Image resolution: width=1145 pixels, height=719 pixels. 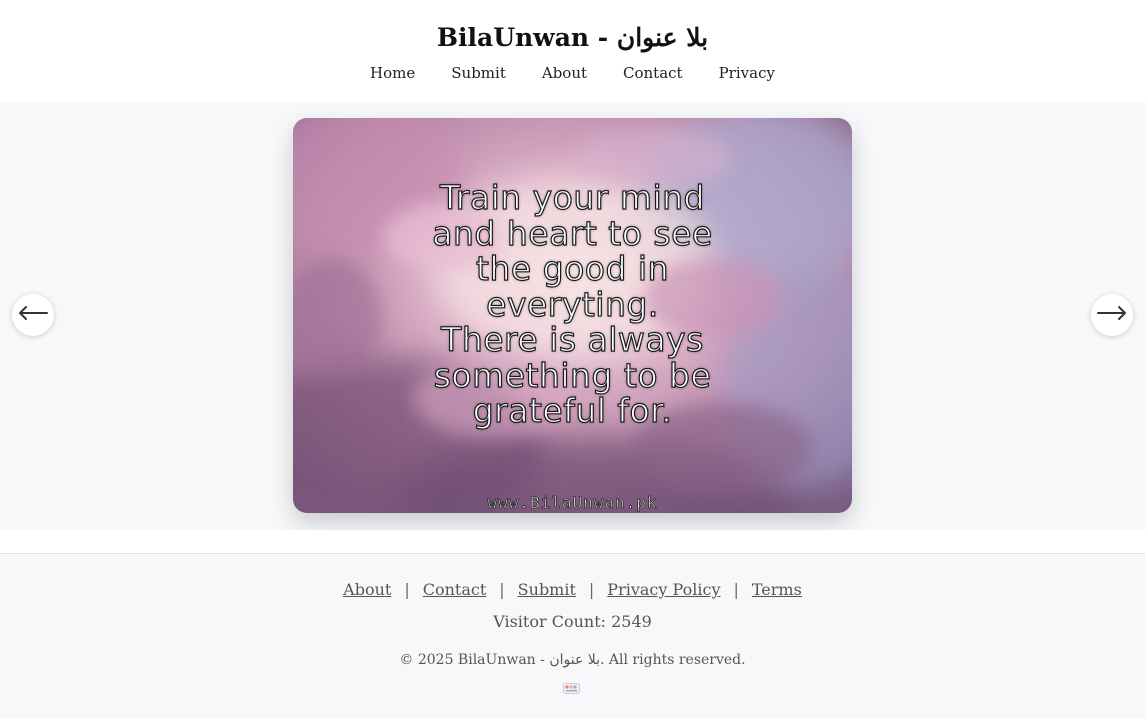 I want to click on arrow-left-icon, so click(x=33, y=315).